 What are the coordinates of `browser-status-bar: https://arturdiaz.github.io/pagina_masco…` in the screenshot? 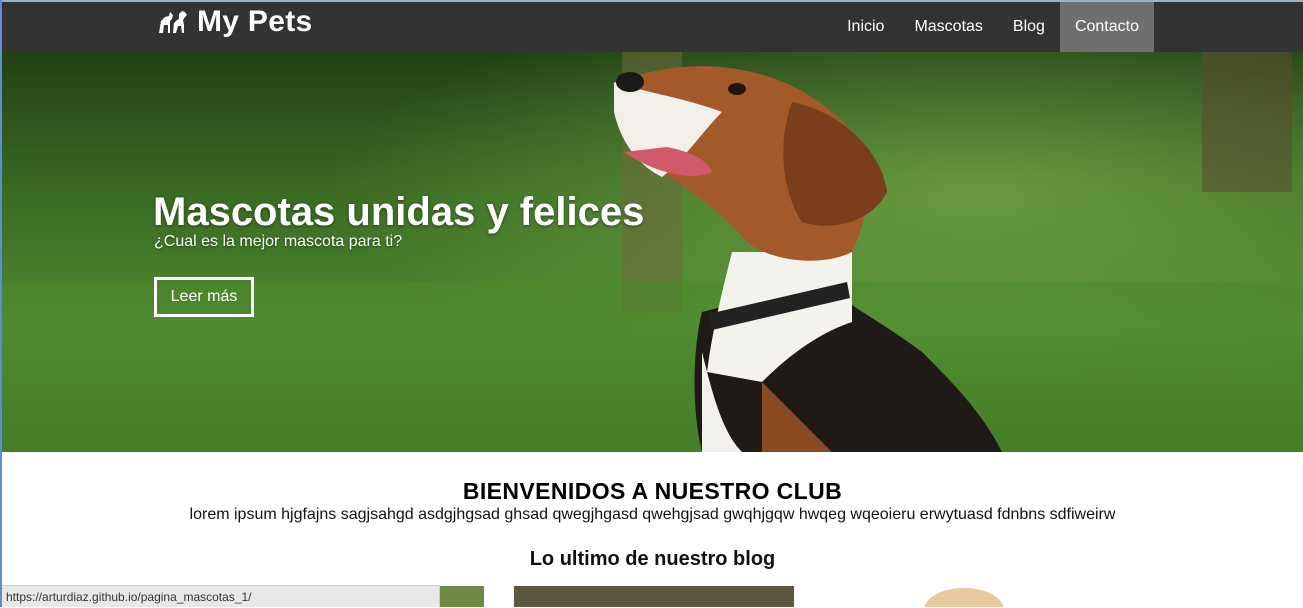 It's located at (221, 596).